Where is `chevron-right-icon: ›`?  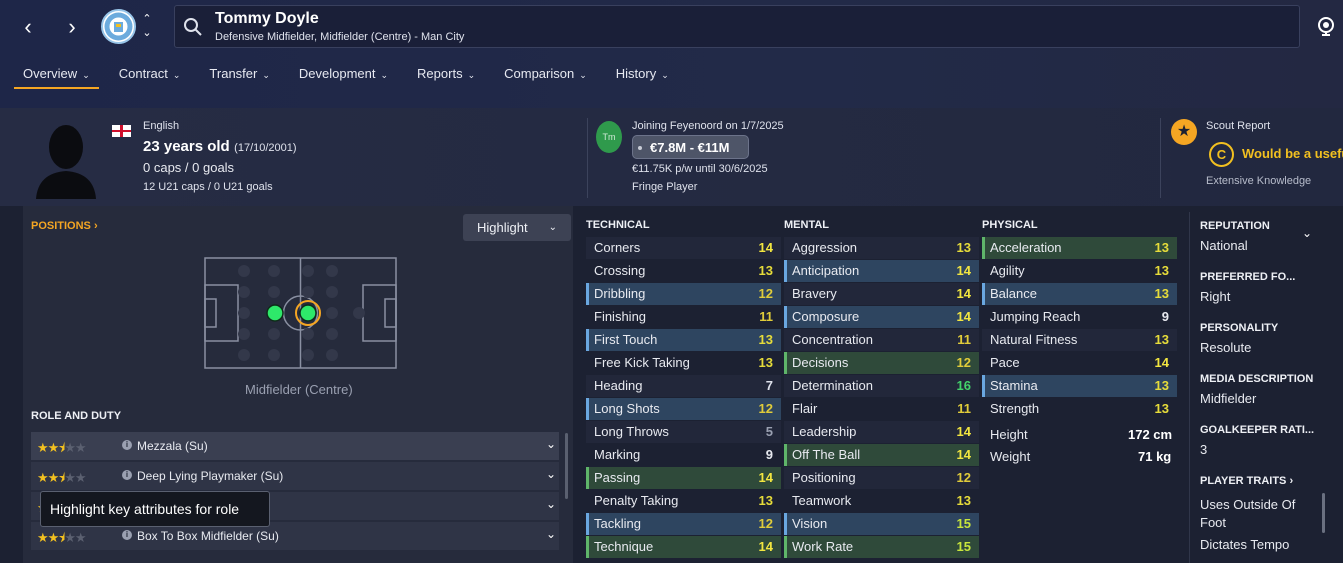 chevron-right-icon: › is located at coordinates (95, 226).